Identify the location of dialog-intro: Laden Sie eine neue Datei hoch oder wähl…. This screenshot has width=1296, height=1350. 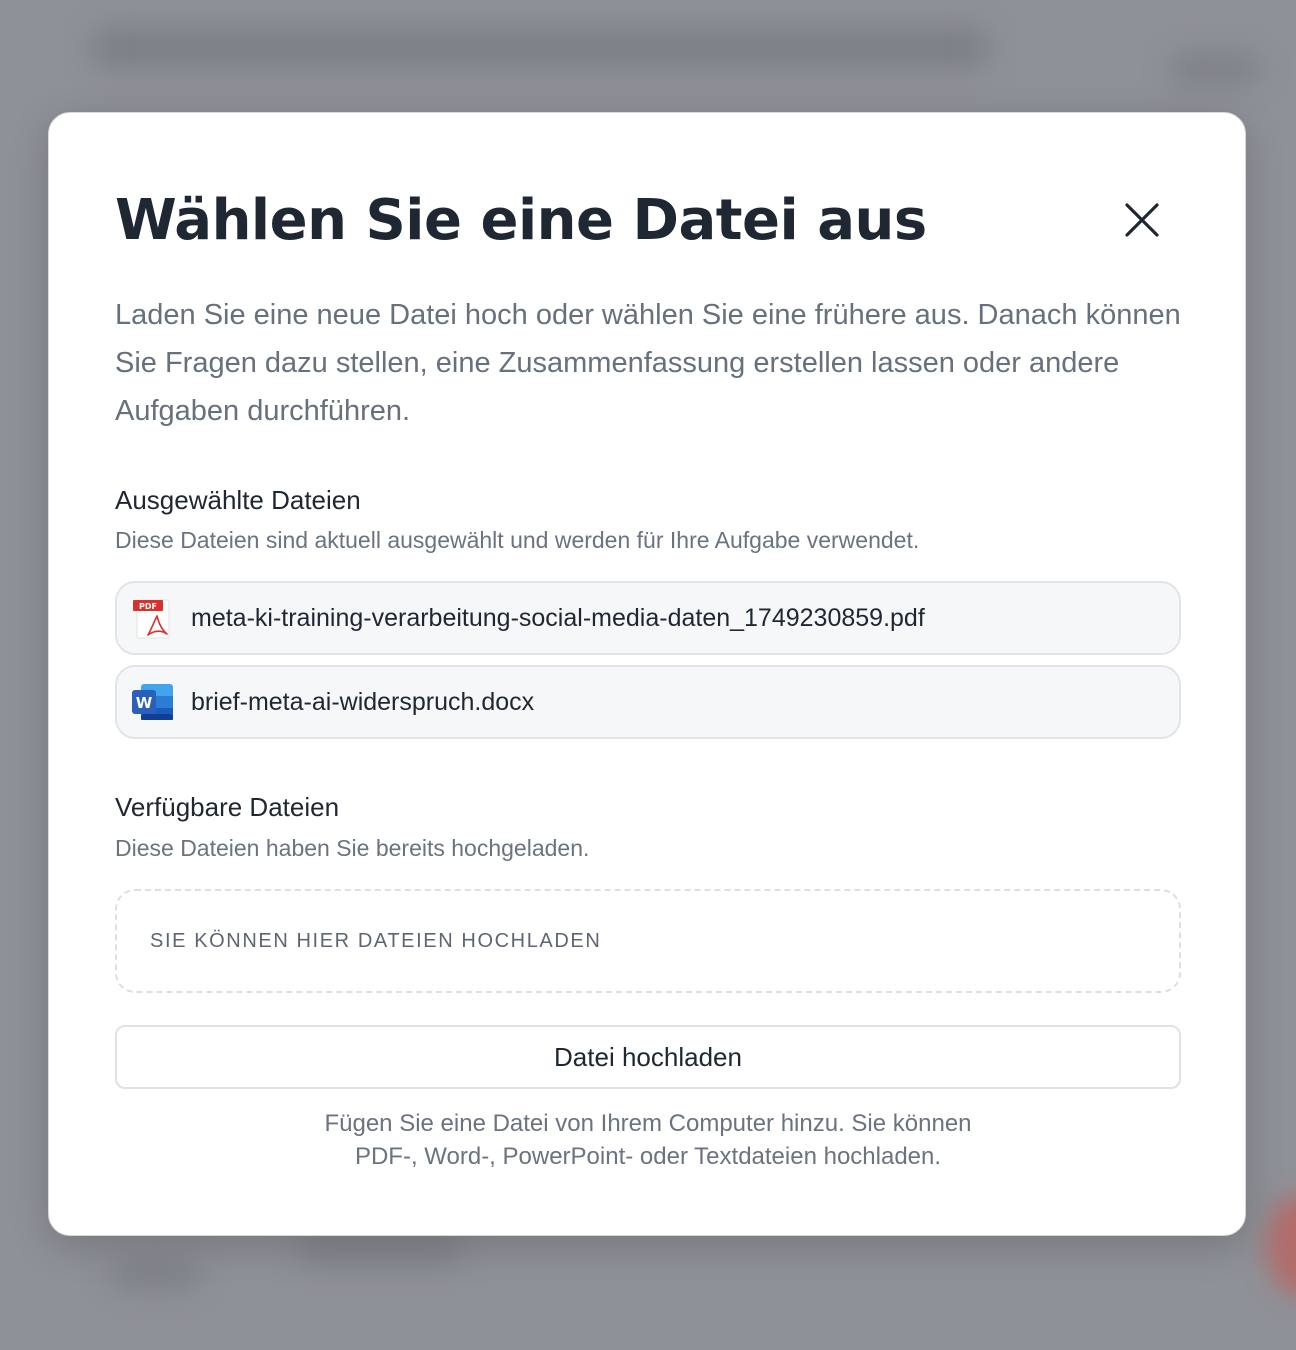
(648, 363).